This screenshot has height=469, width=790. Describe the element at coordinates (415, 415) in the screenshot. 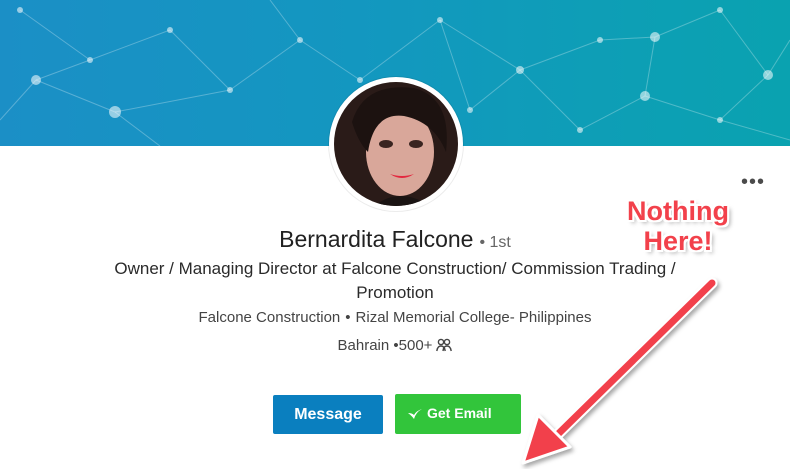

I see `bird-icon` at that location.